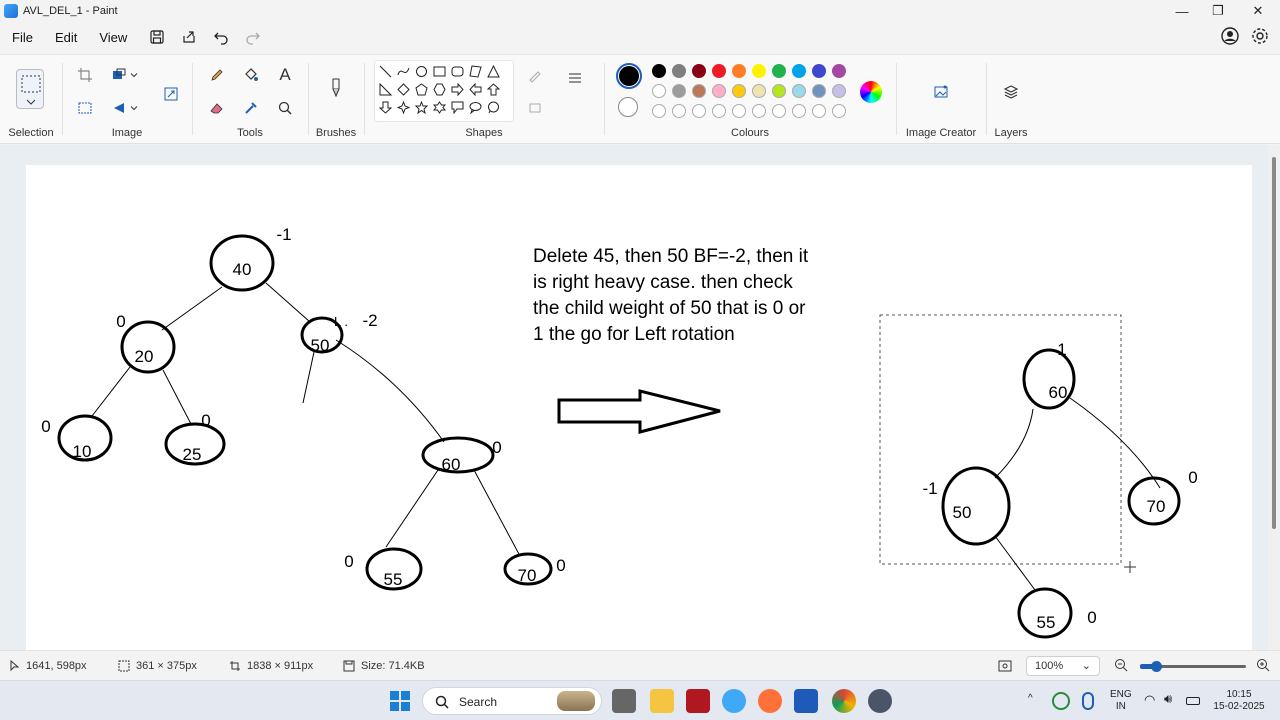 Image resolution: width=1280 pixels, height=720 pixels. Describe the element at coordinates (385, 107) in the screenshot. I see `down-arrow-shape-icon` at that location.